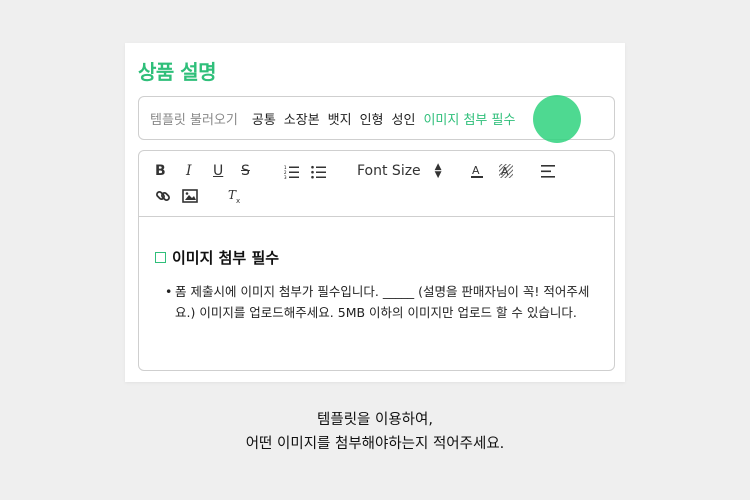  I want to click on italic-icon: I, so click(189, 171).